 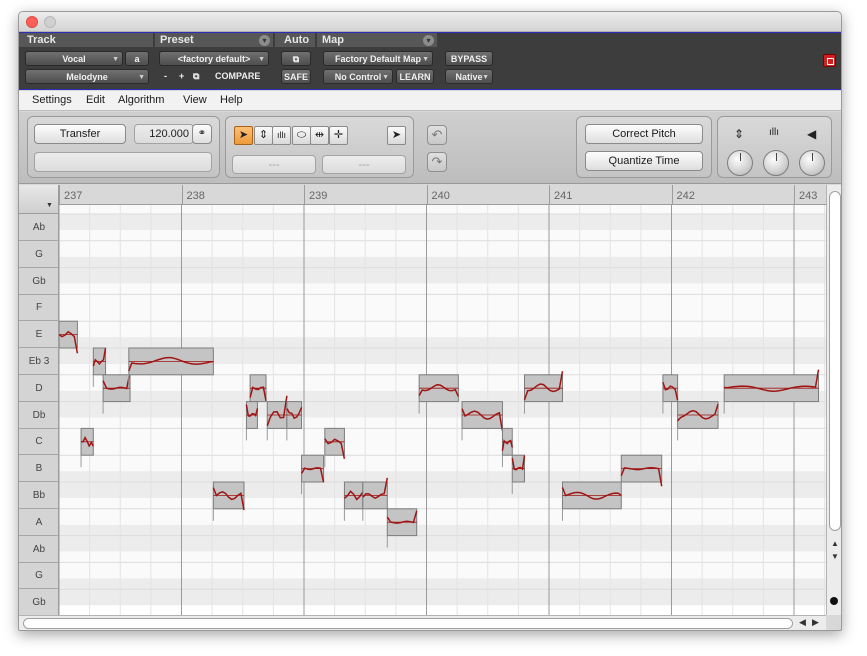 What do you see at coordinates (263, 135) in the screenshot?
I see `pitch-tool-icon: ⇕` at bounding box center [263, 135].